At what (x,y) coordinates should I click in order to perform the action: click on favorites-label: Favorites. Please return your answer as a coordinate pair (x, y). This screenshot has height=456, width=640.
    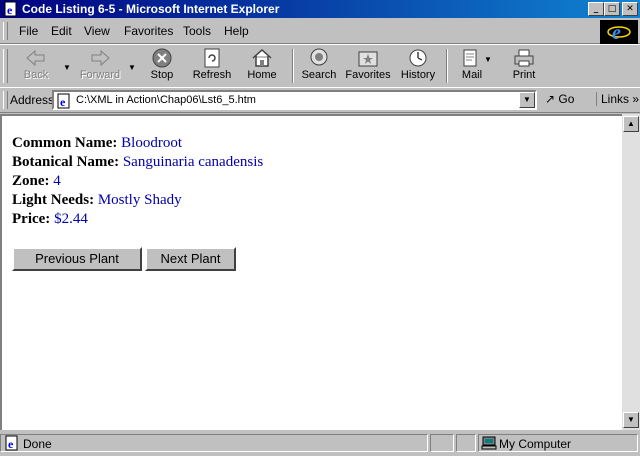
    Looking at the image, I should click on (368, 75).